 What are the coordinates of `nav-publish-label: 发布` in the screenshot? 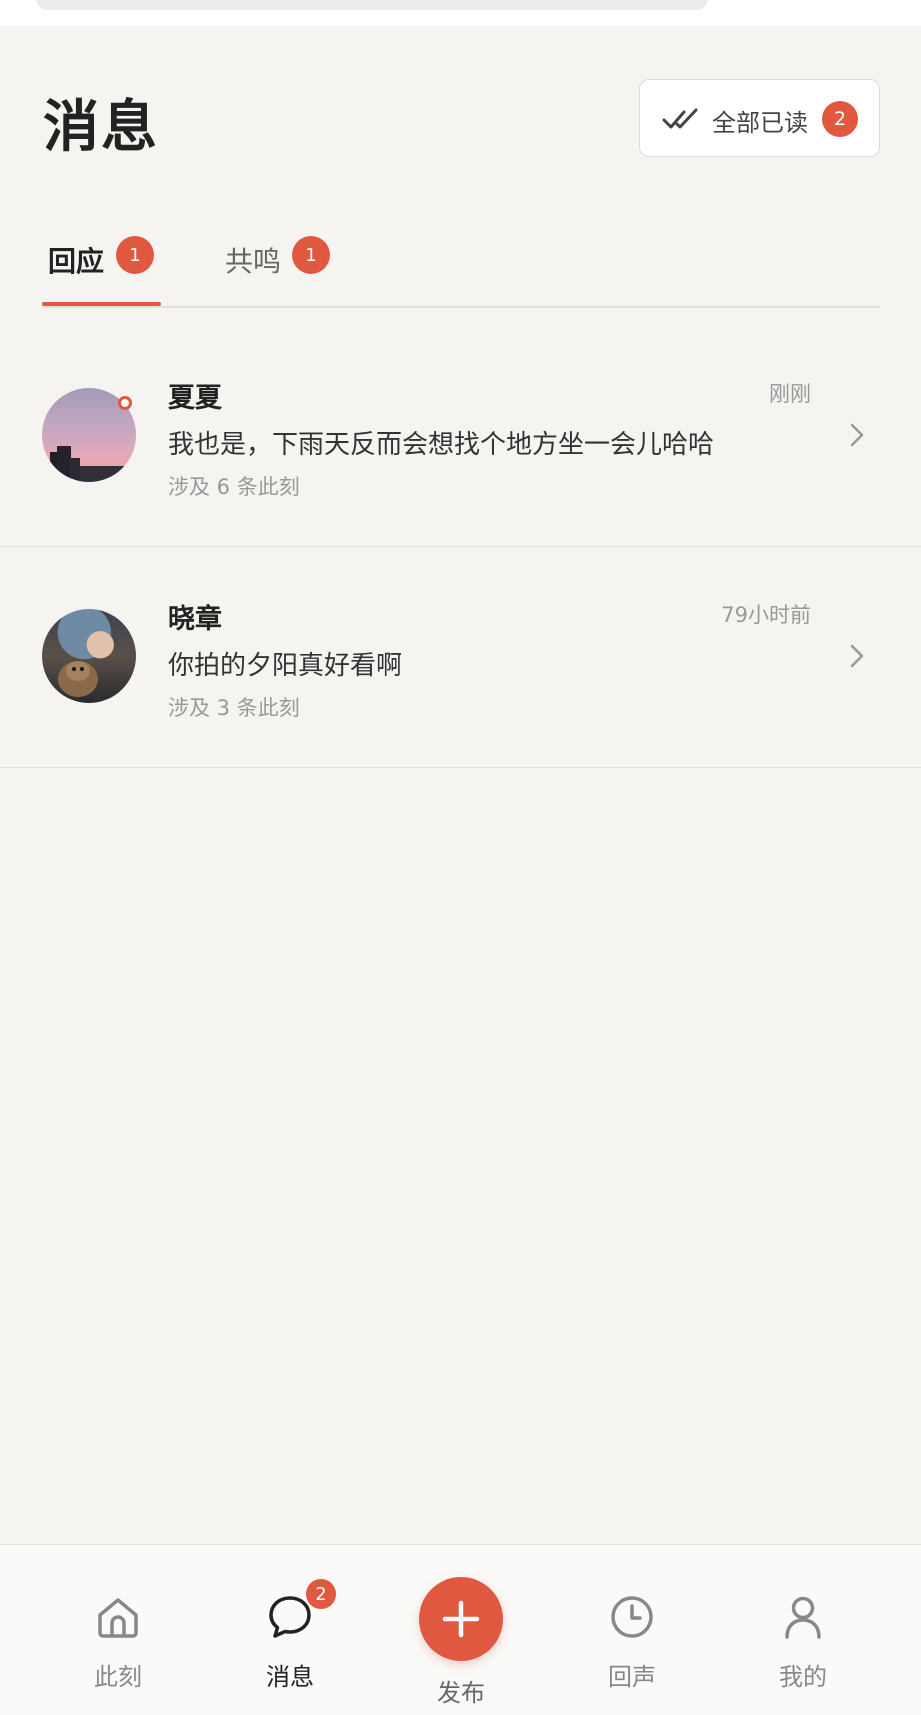 It's located at (461, 1693).